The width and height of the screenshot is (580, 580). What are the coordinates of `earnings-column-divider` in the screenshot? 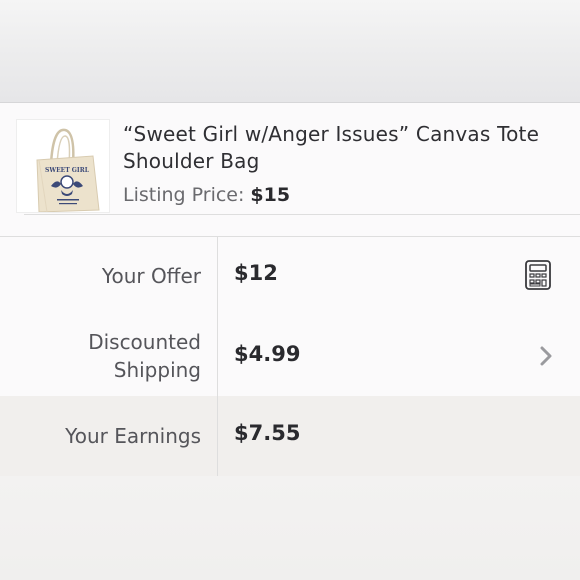 It's located at (217, 436).